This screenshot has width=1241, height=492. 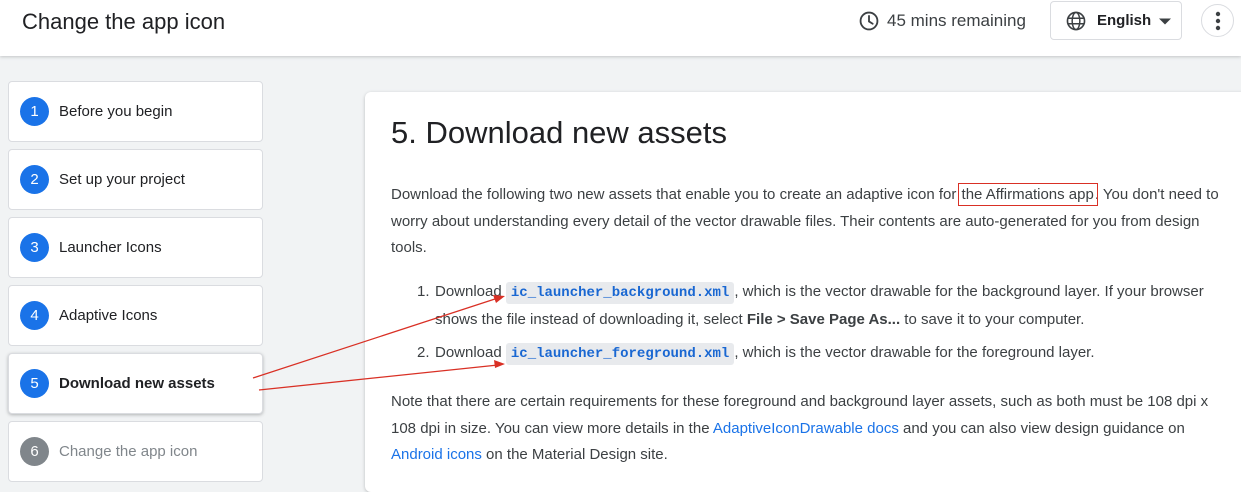 What do you see at coordinates (574, 454) in the screenshot?
I see `note-text-end: on the Material Design site.` at bounding box center [574, 454].